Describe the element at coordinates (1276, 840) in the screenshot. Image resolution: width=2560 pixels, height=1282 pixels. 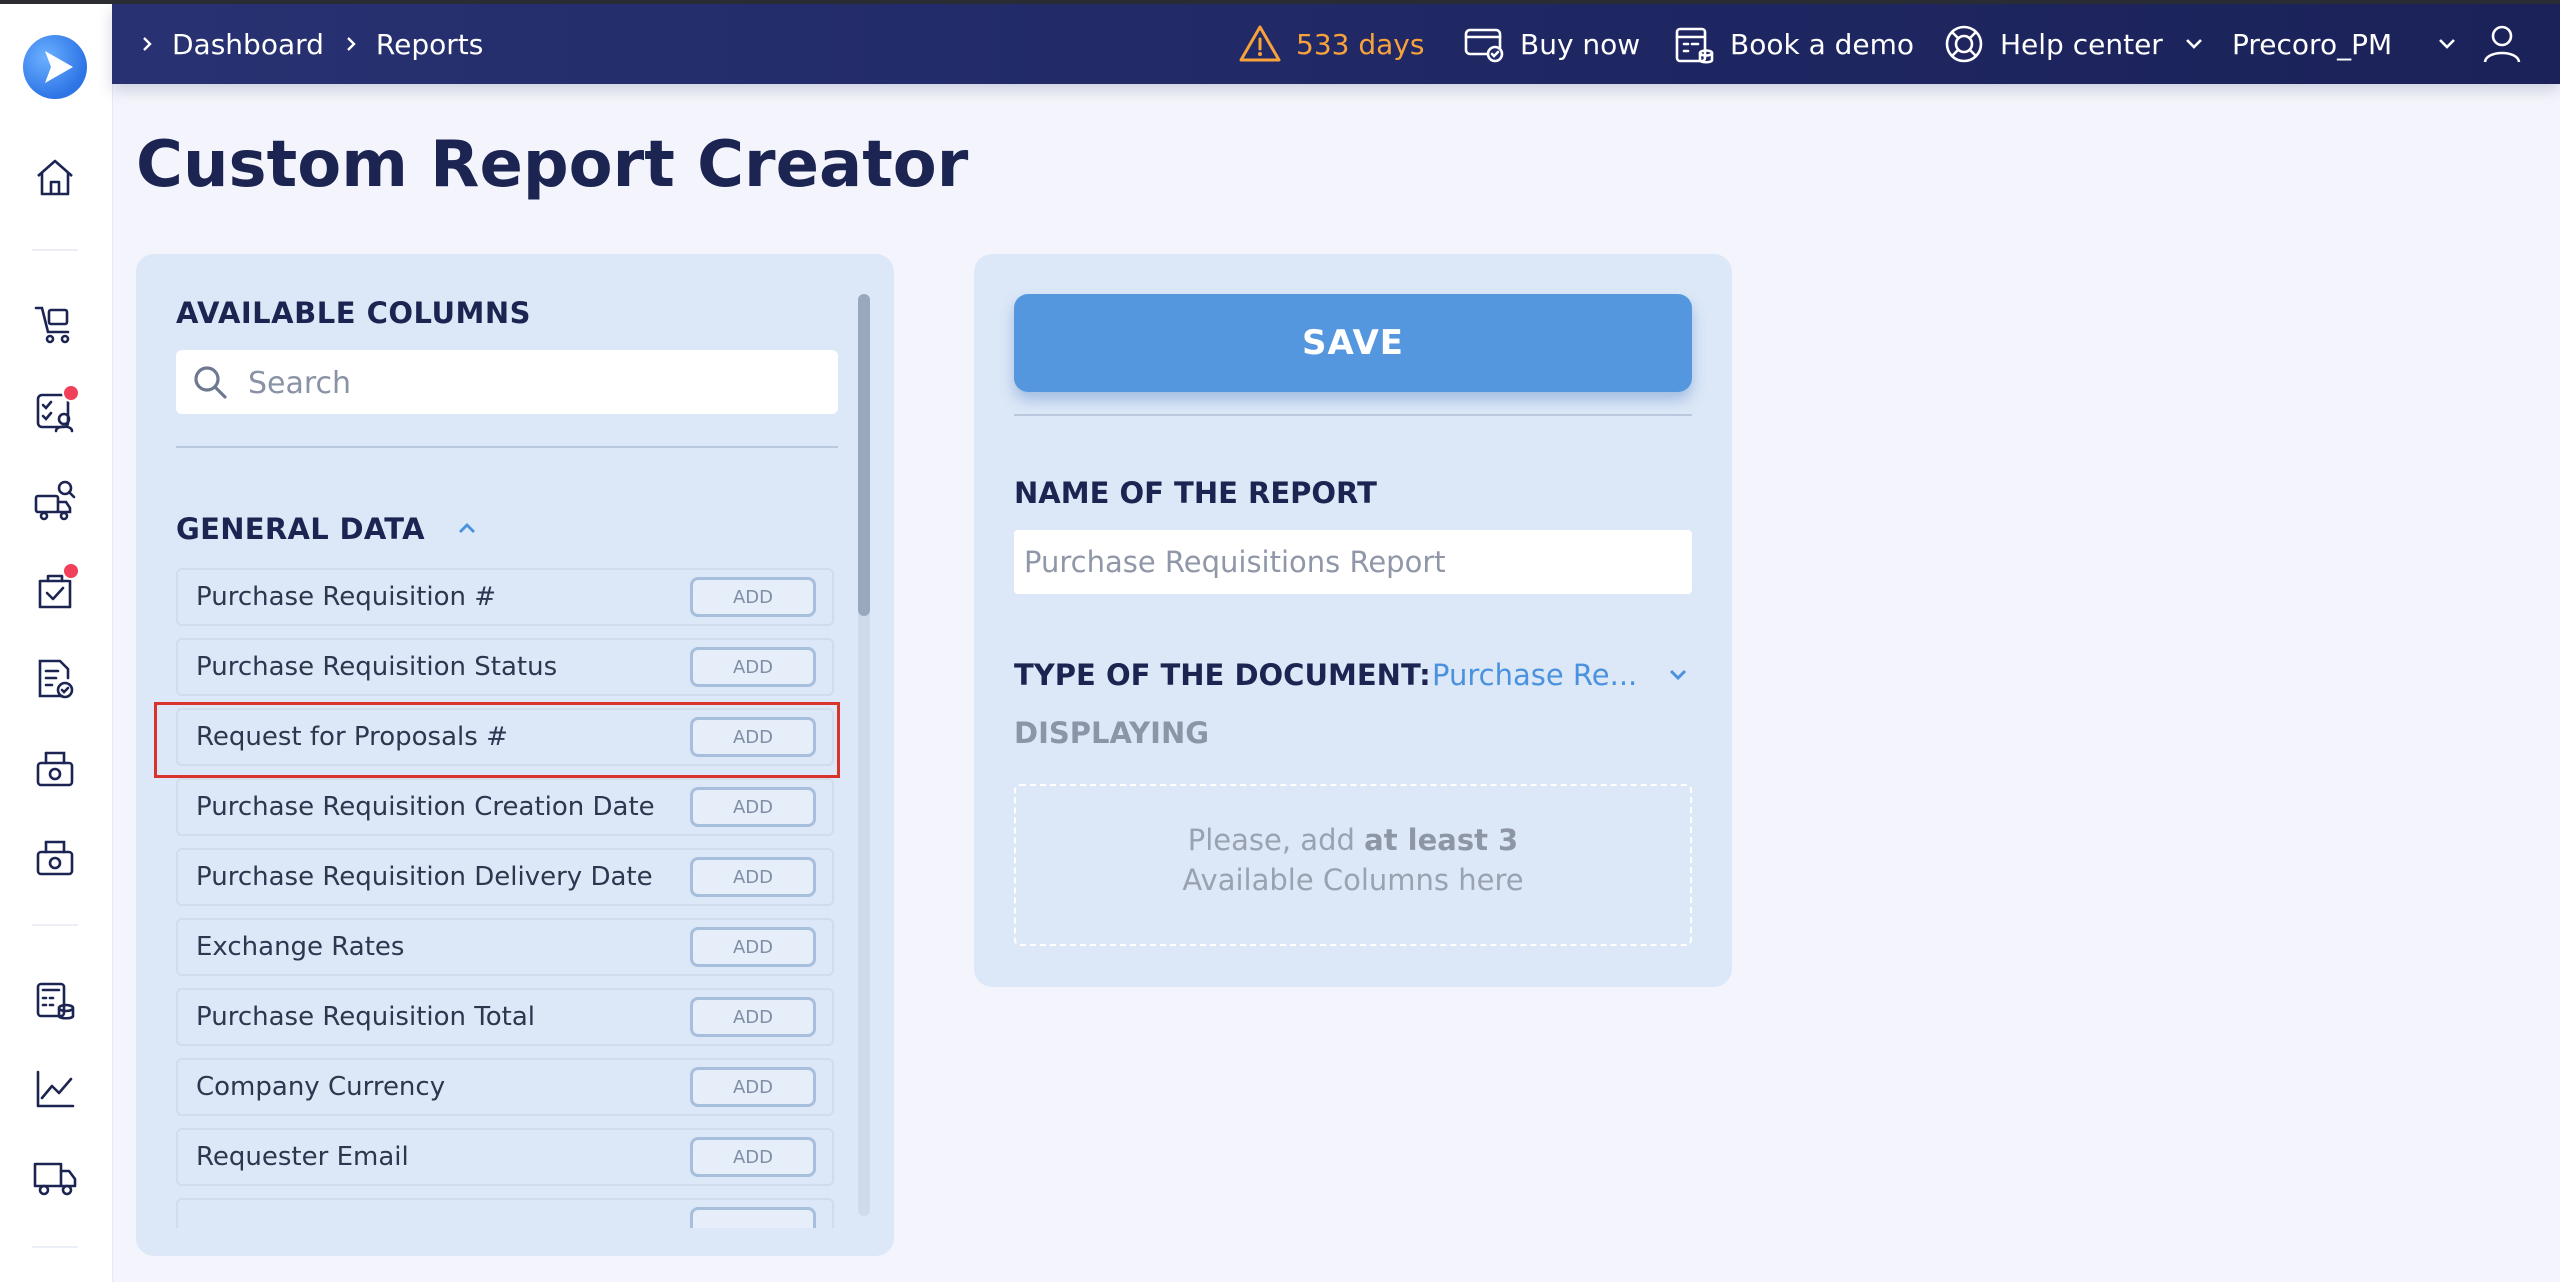
I see `dropzone-text: Please, add` at that location.